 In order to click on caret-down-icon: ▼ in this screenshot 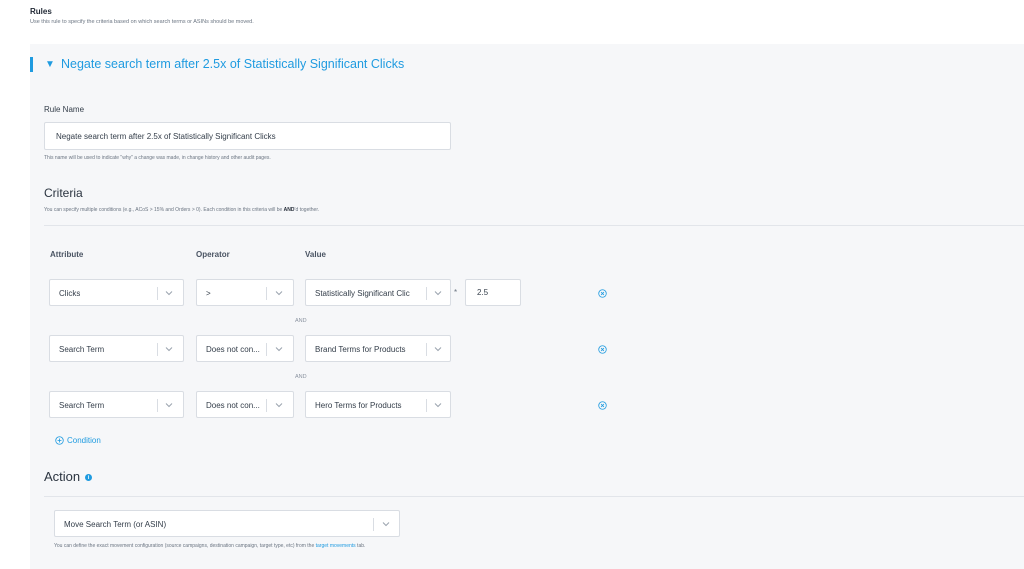, I will do `click(50, 64)`.